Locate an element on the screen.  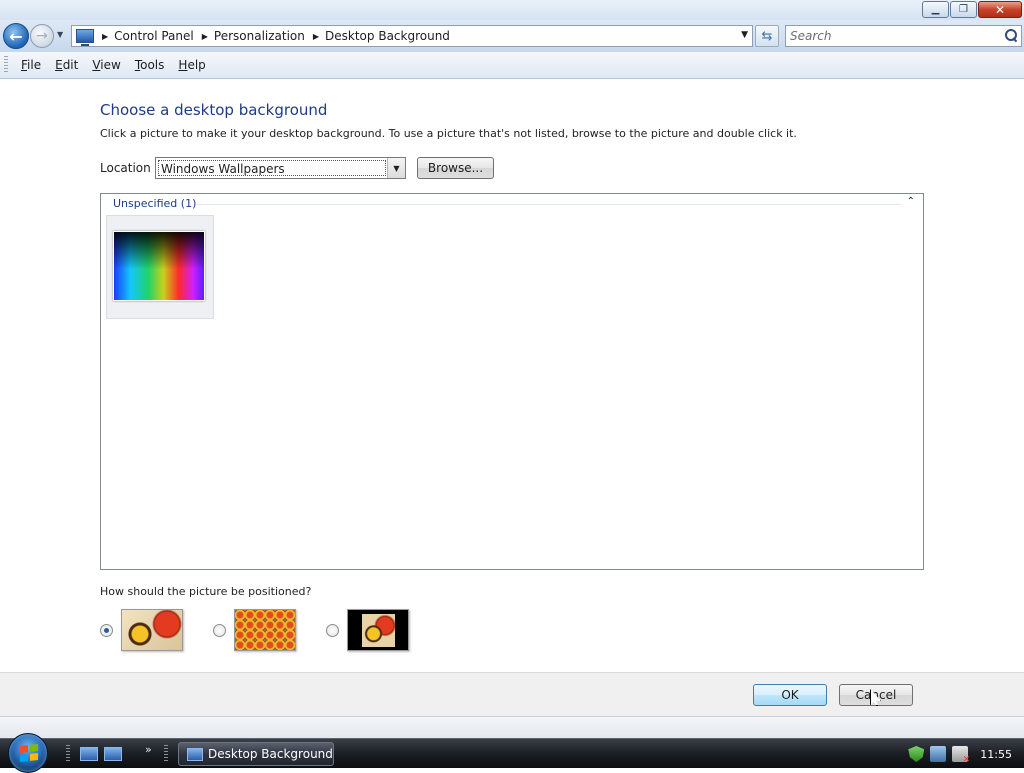
menu-view: View is located at coordinates (106, 65).